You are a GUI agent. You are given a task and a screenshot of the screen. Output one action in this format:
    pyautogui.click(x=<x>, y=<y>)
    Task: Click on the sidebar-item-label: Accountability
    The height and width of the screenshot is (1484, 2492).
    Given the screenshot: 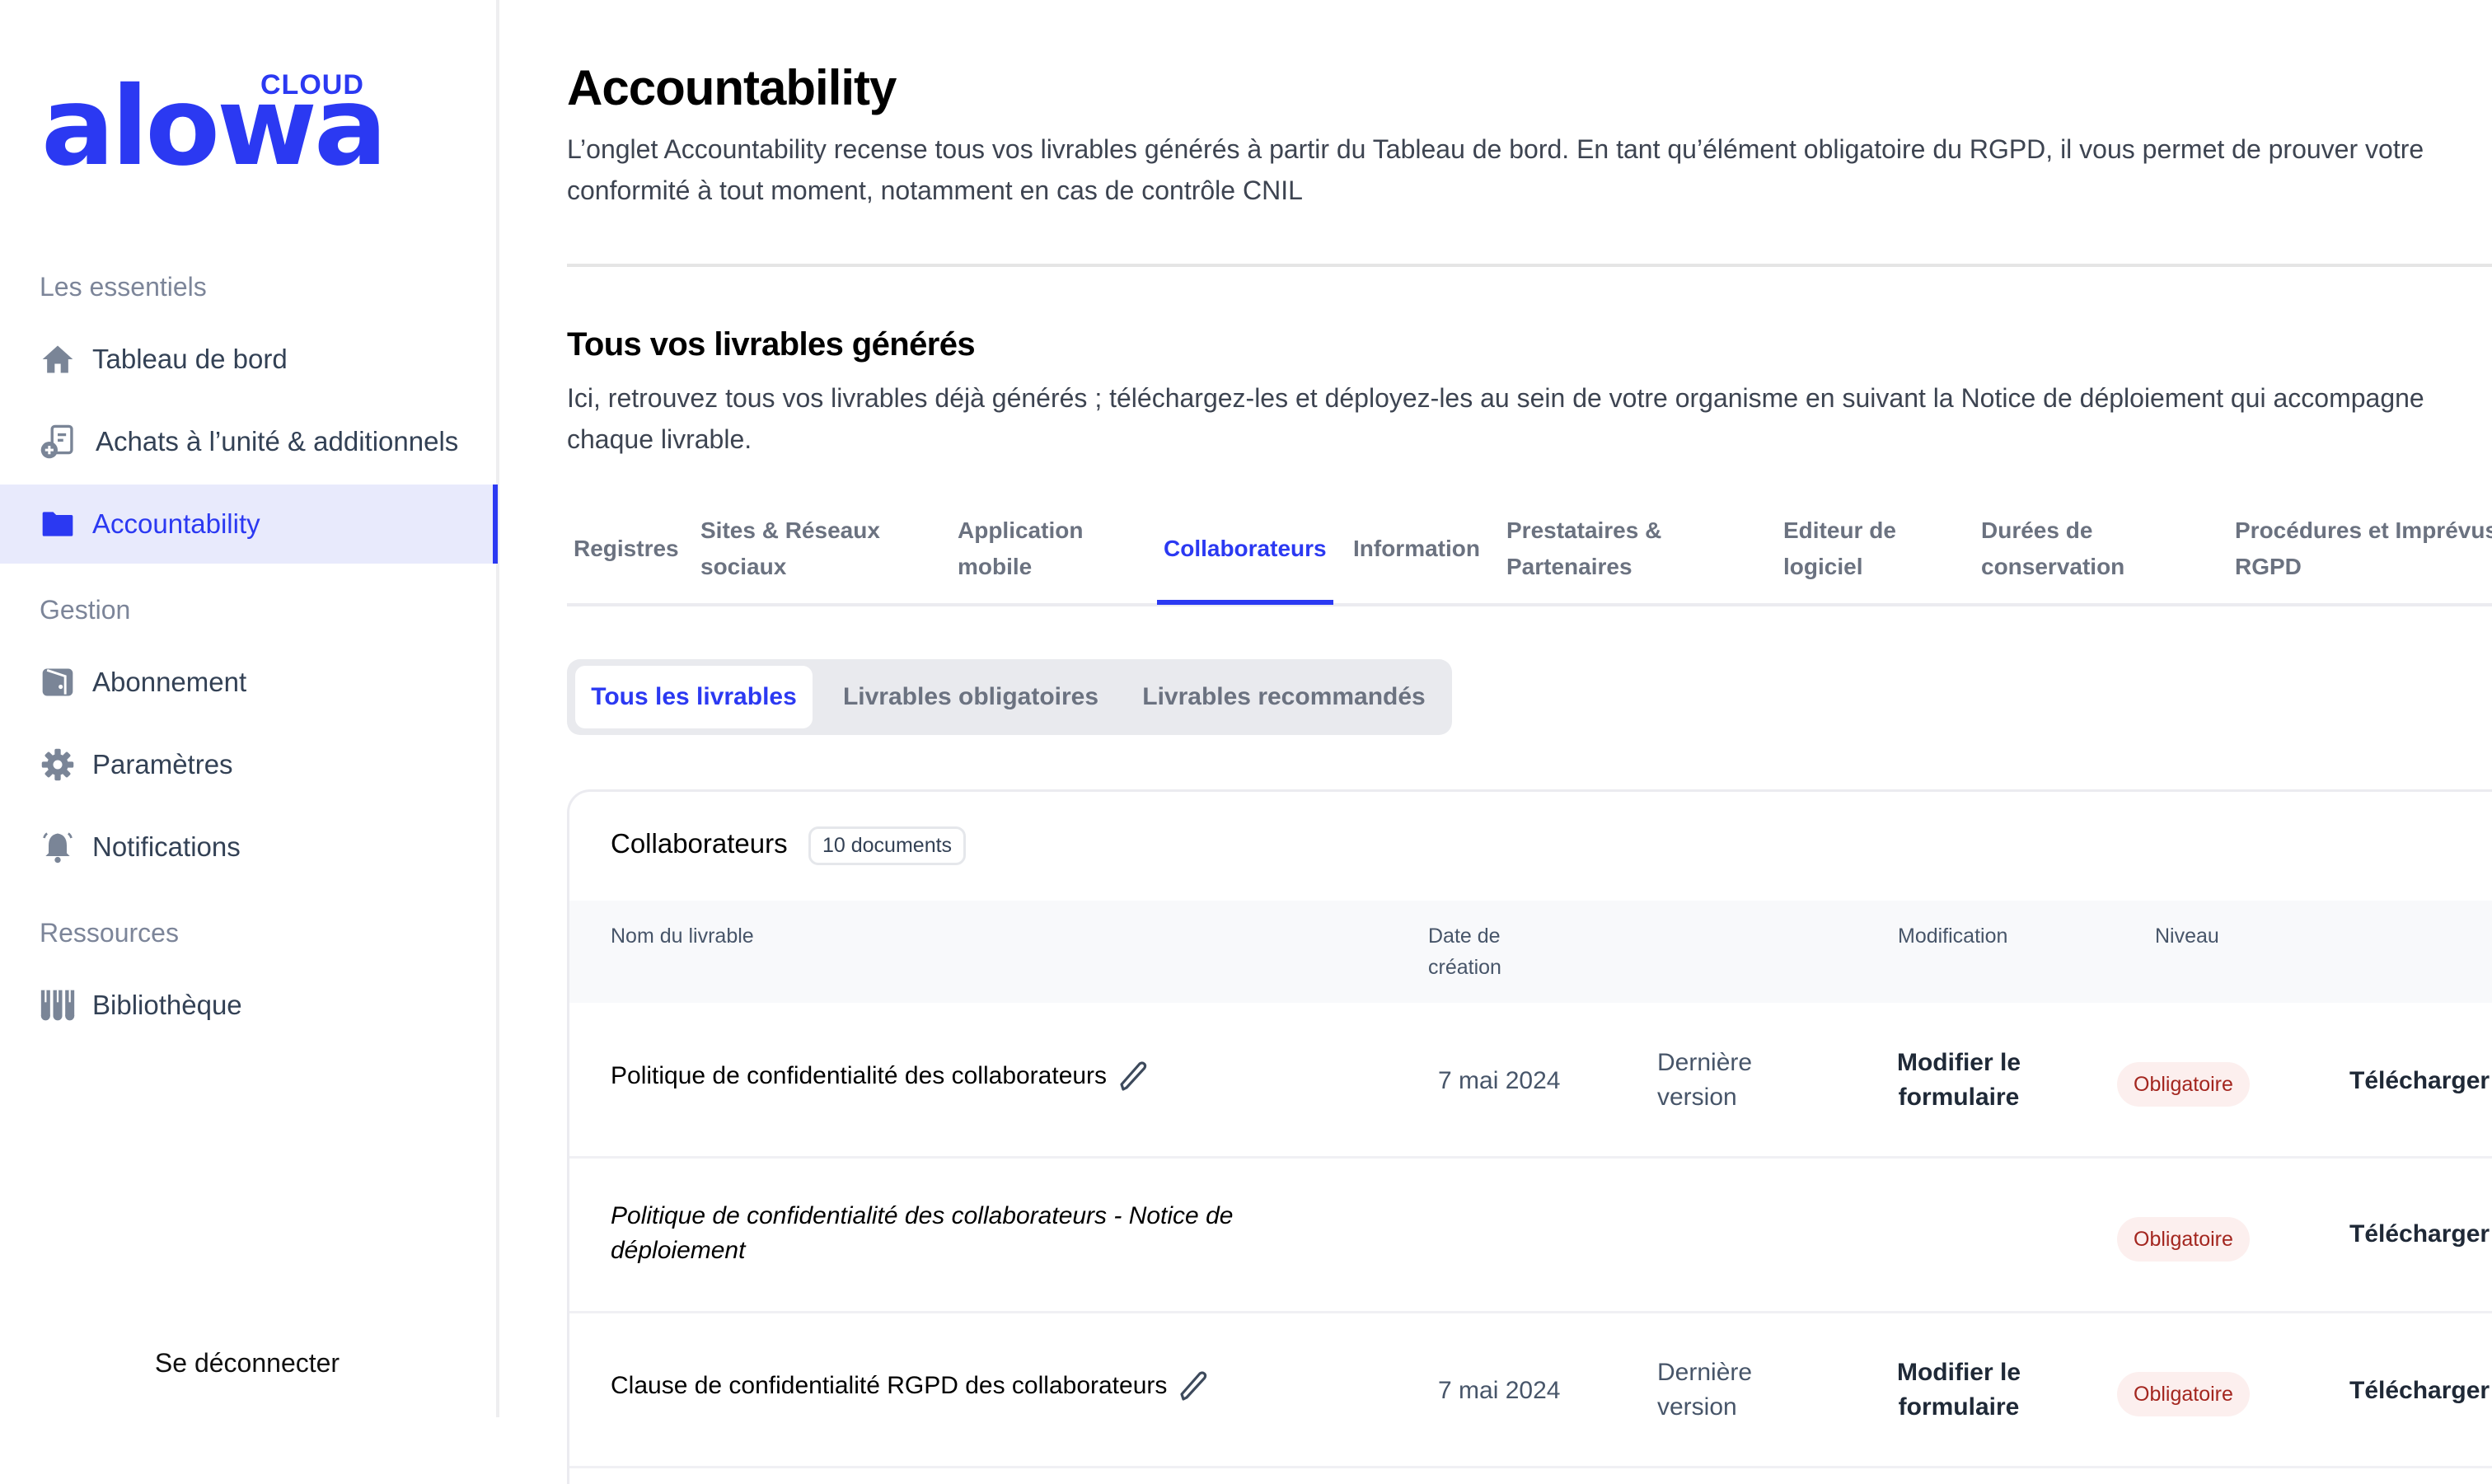 What is the action you would take?
    pyautogui.click(x=176, y=524)
    